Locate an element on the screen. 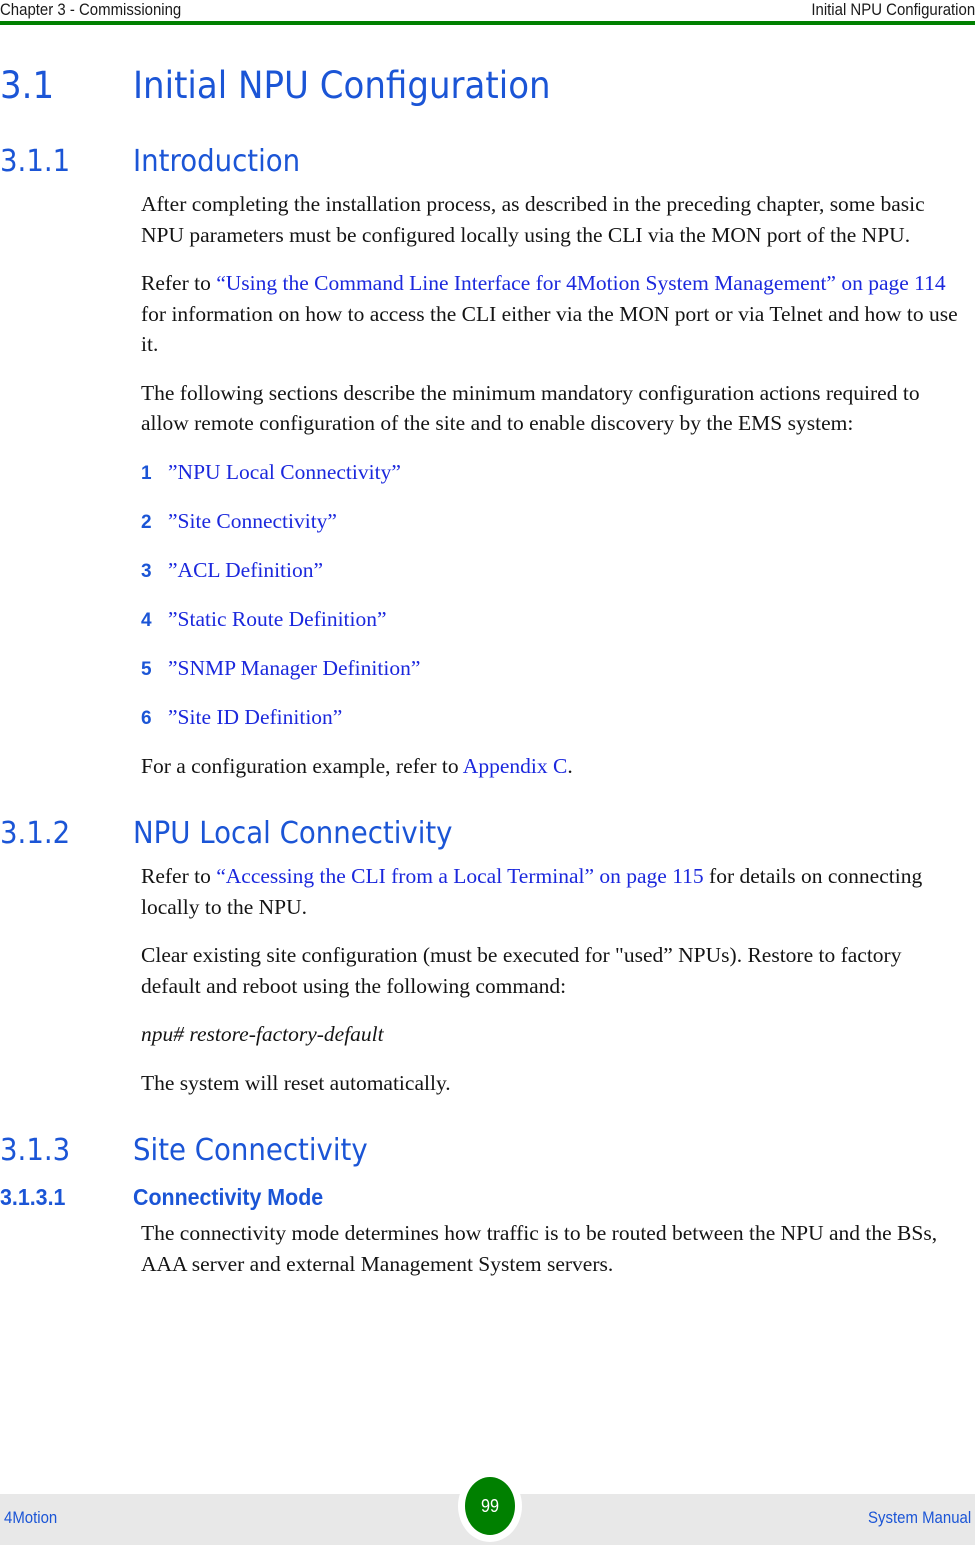 The width and height of the screenshot is (975, 1545). list-item-number: 3 is located at coordinates (146, 571).